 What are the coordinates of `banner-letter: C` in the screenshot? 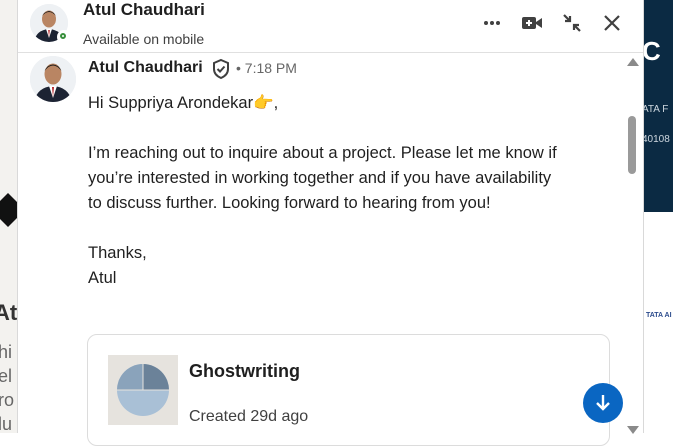 It's located at (651, 51).